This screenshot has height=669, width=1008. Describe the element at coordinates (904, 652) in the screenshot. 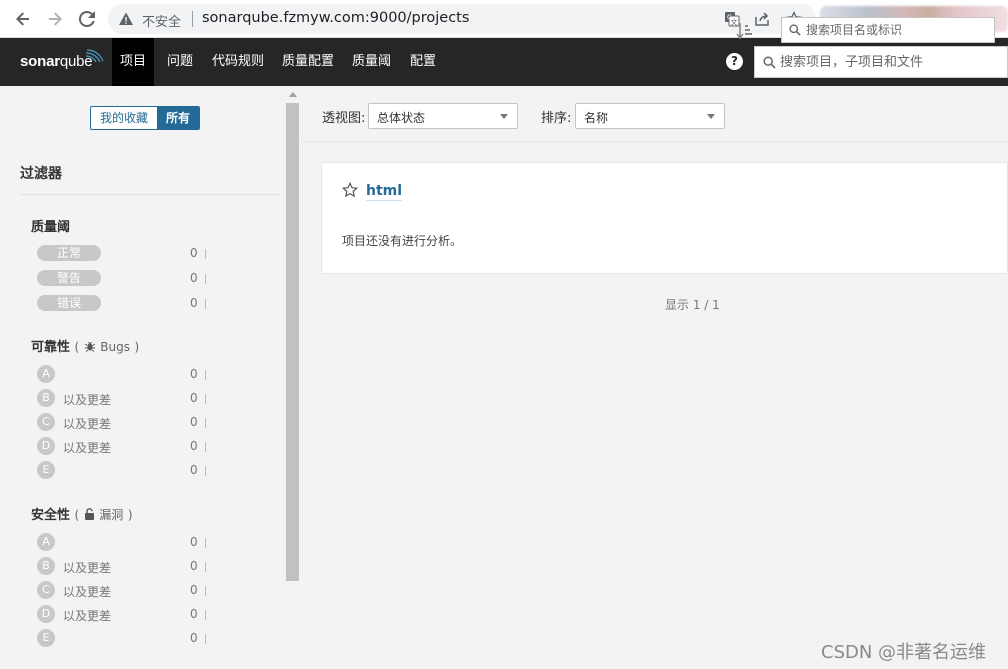

I see `watermark: CSDN @非著名运维` at that location.